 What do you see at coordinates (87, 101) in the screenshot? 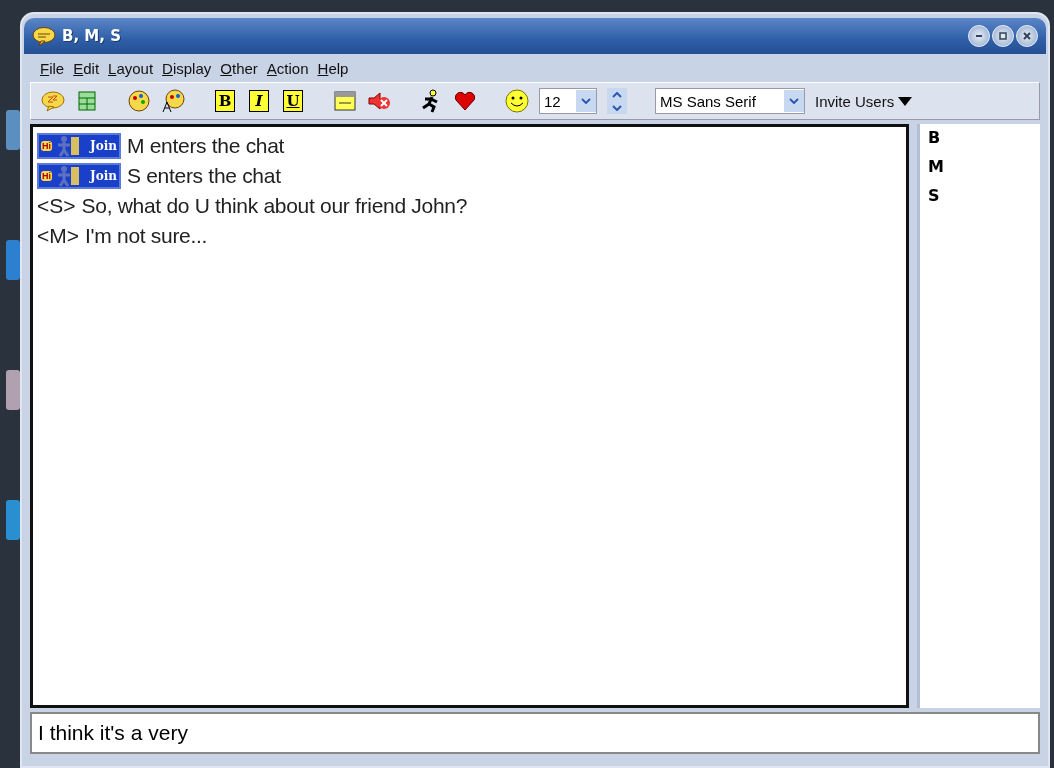
I see `table-icon` at bounding box center [87, 101].